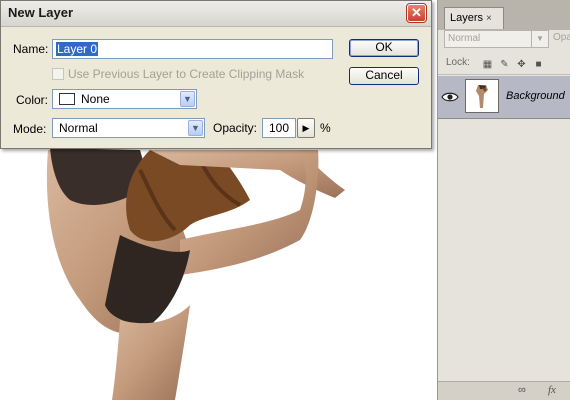  Describe the element at coordinates (458, 62) in the screenshot. I see `lock-label: Lock:` at that location.